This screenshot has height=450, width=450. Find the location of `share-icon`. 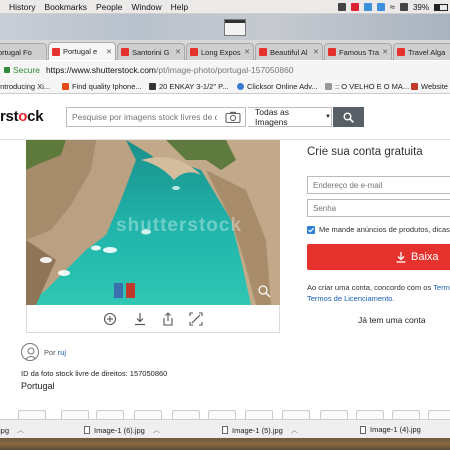

share-icon is located at coordinates (168, 319).